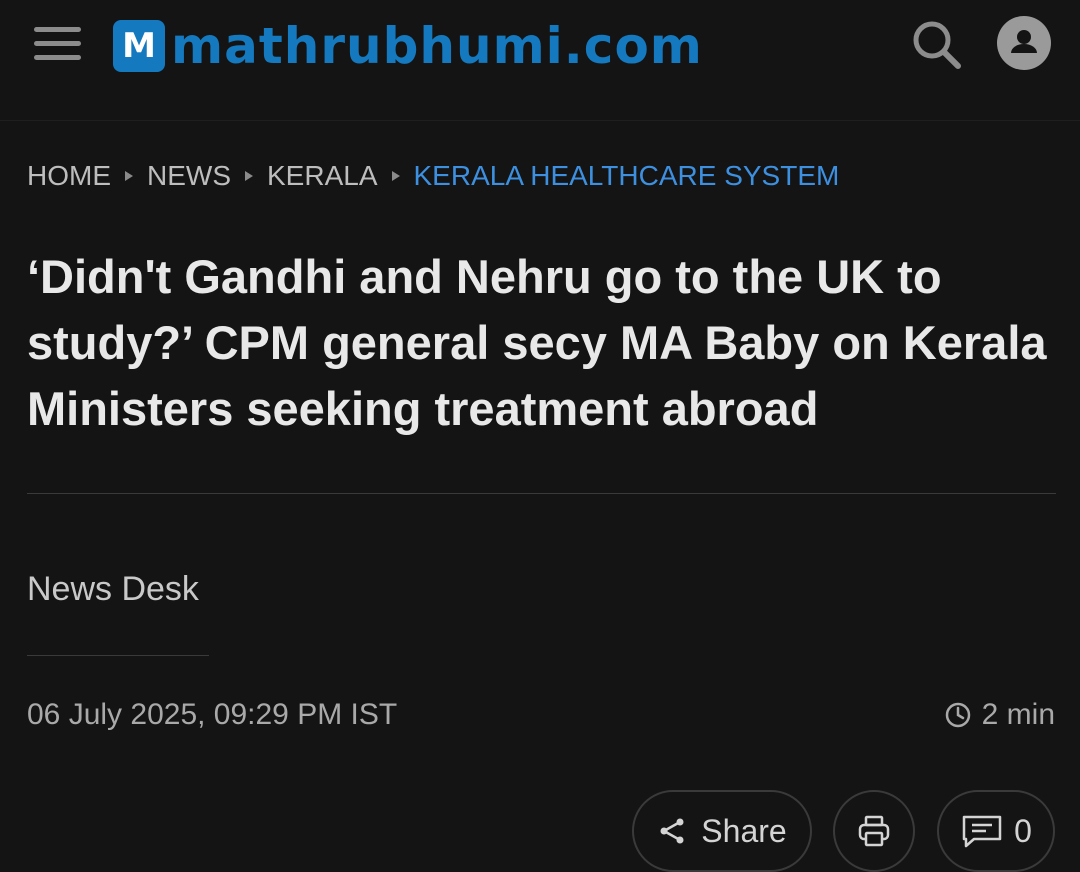 Image resolution: width=1080 pixels, height=872 pixels. Describe the element at coordinates (118, 655) in the screenshot. I see `author-divider` at that location.